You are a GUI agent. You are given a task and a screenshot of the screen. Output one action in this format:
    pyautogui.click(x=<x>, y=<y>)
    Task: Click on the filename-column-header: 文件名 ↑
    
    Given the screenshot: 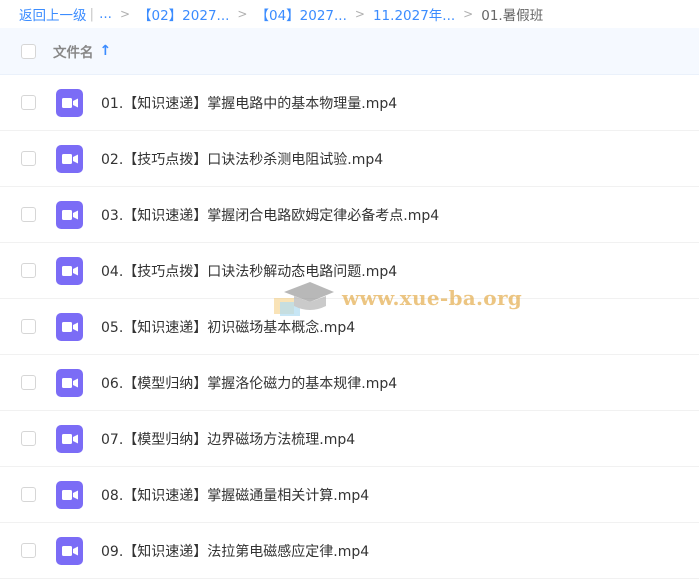 What is the action you would take?
    pyautogui.click(x=82, y=51)
    